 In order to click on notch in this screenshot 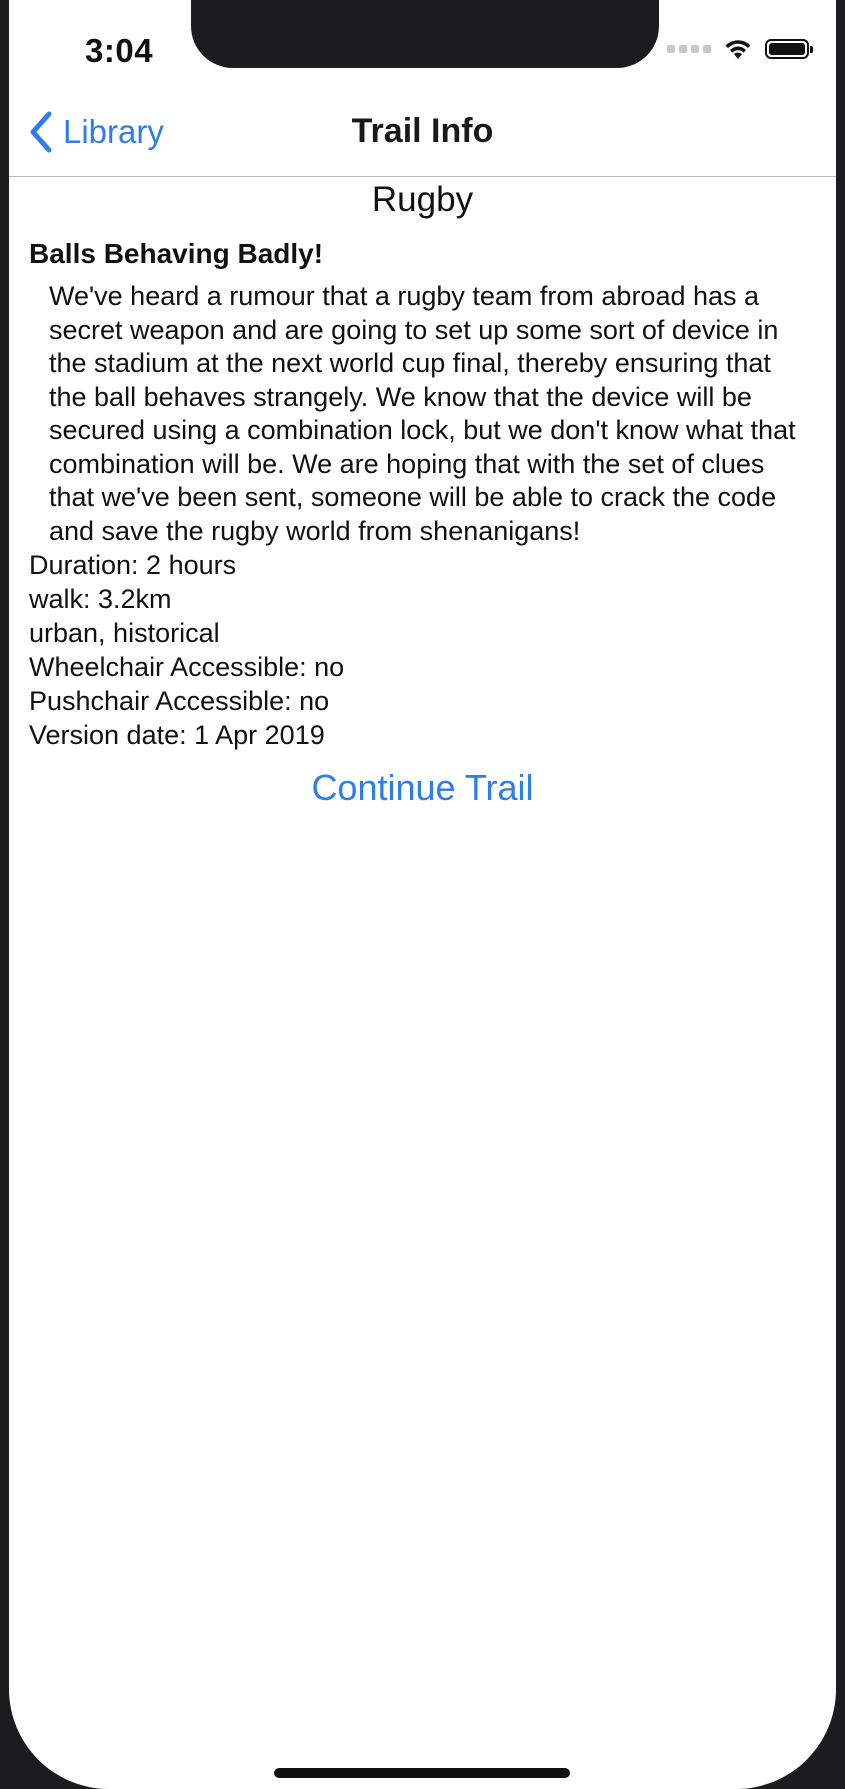, I will do `click(425, 34)`.